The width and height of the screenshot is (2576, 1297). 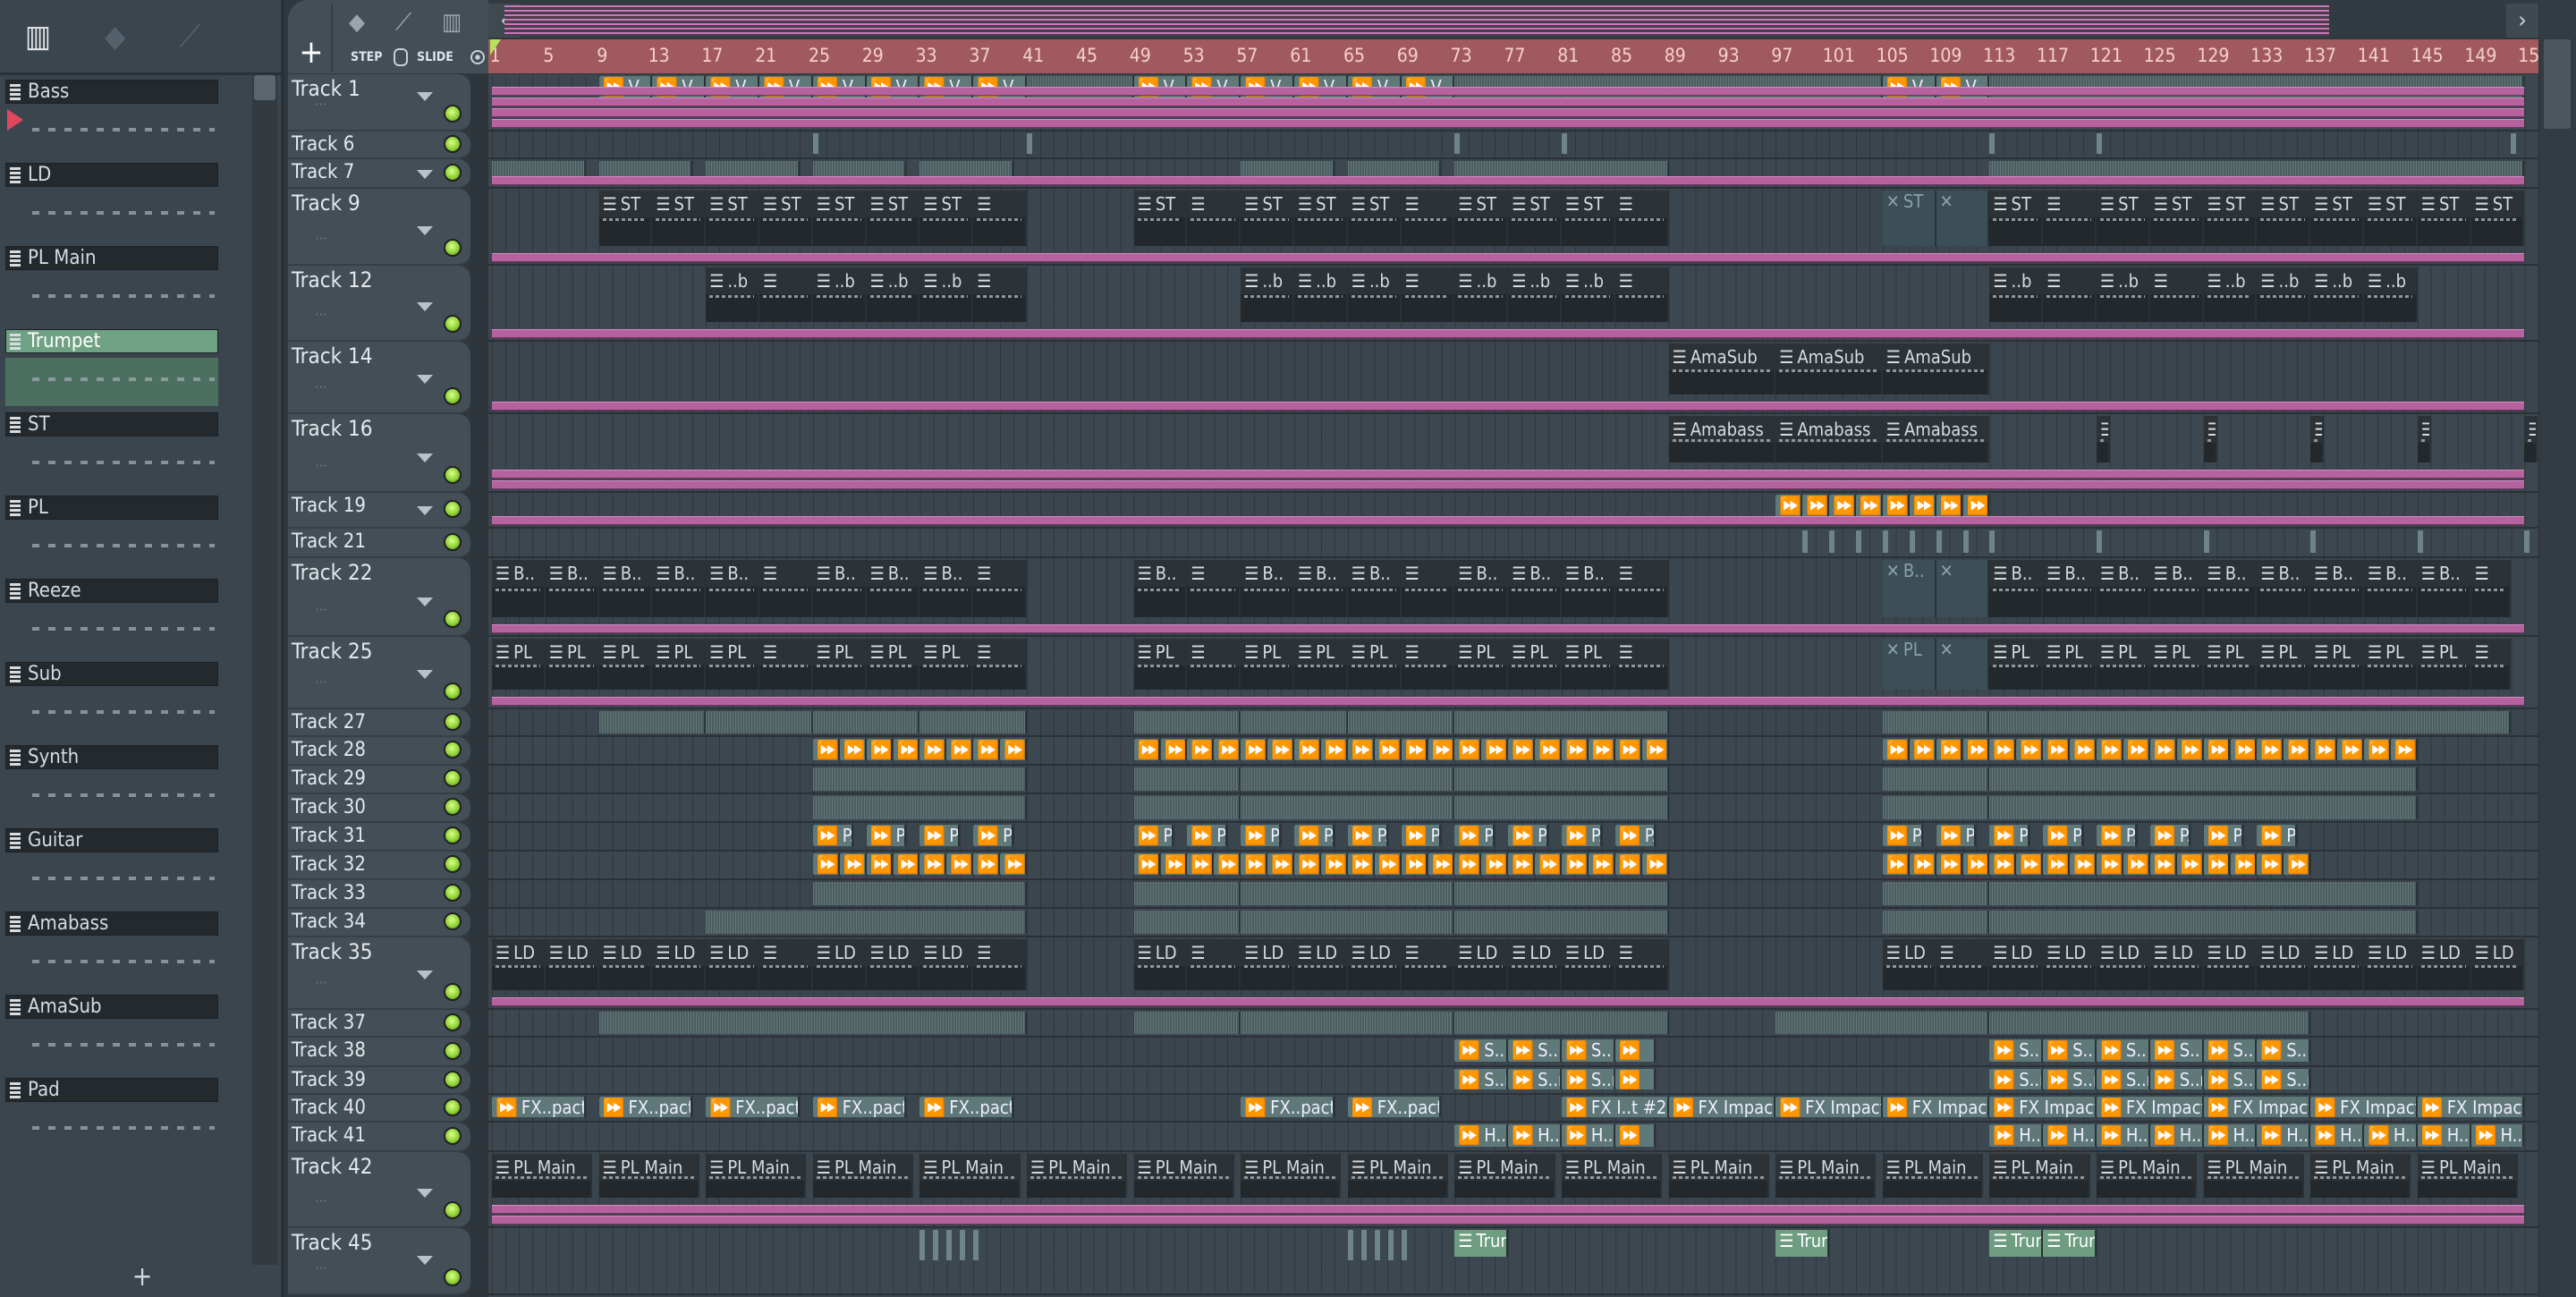 What do you see at coordinates (329, 1050) in the screenshot?
I see `track-name: Track 38` at bounding box center [329, 1050].